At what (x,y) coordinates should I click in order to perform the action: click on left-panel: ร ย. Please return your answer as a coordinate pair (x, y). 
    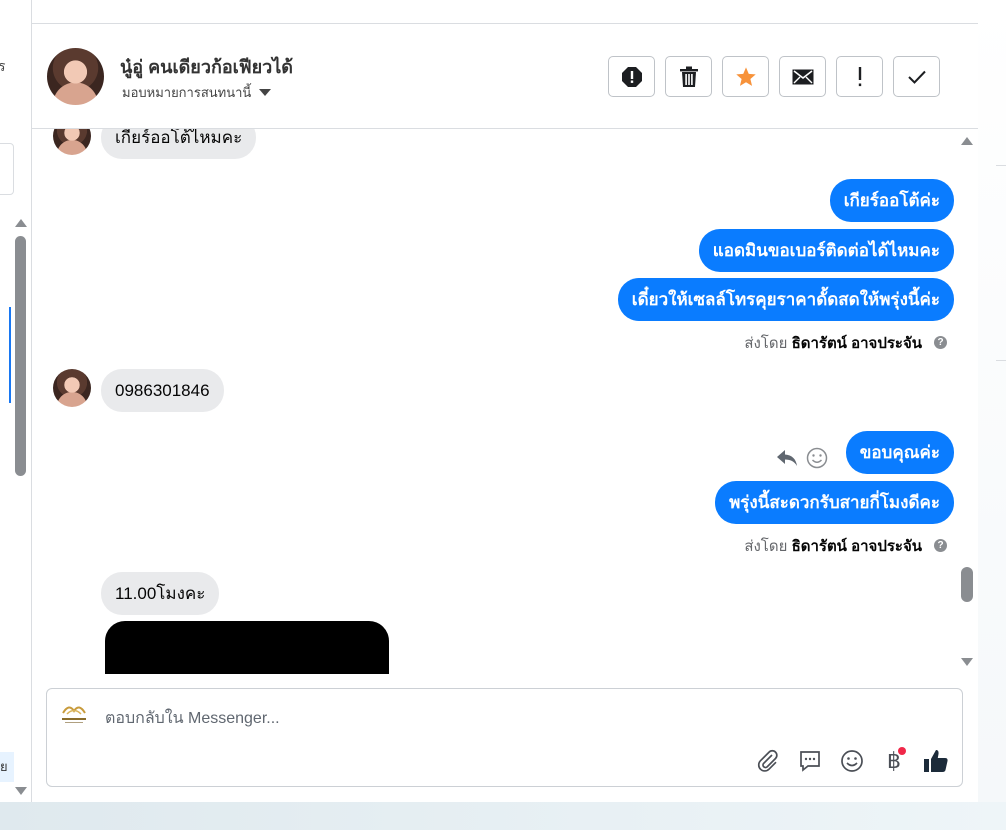
    Looking at the image, I should click on (16, 401).